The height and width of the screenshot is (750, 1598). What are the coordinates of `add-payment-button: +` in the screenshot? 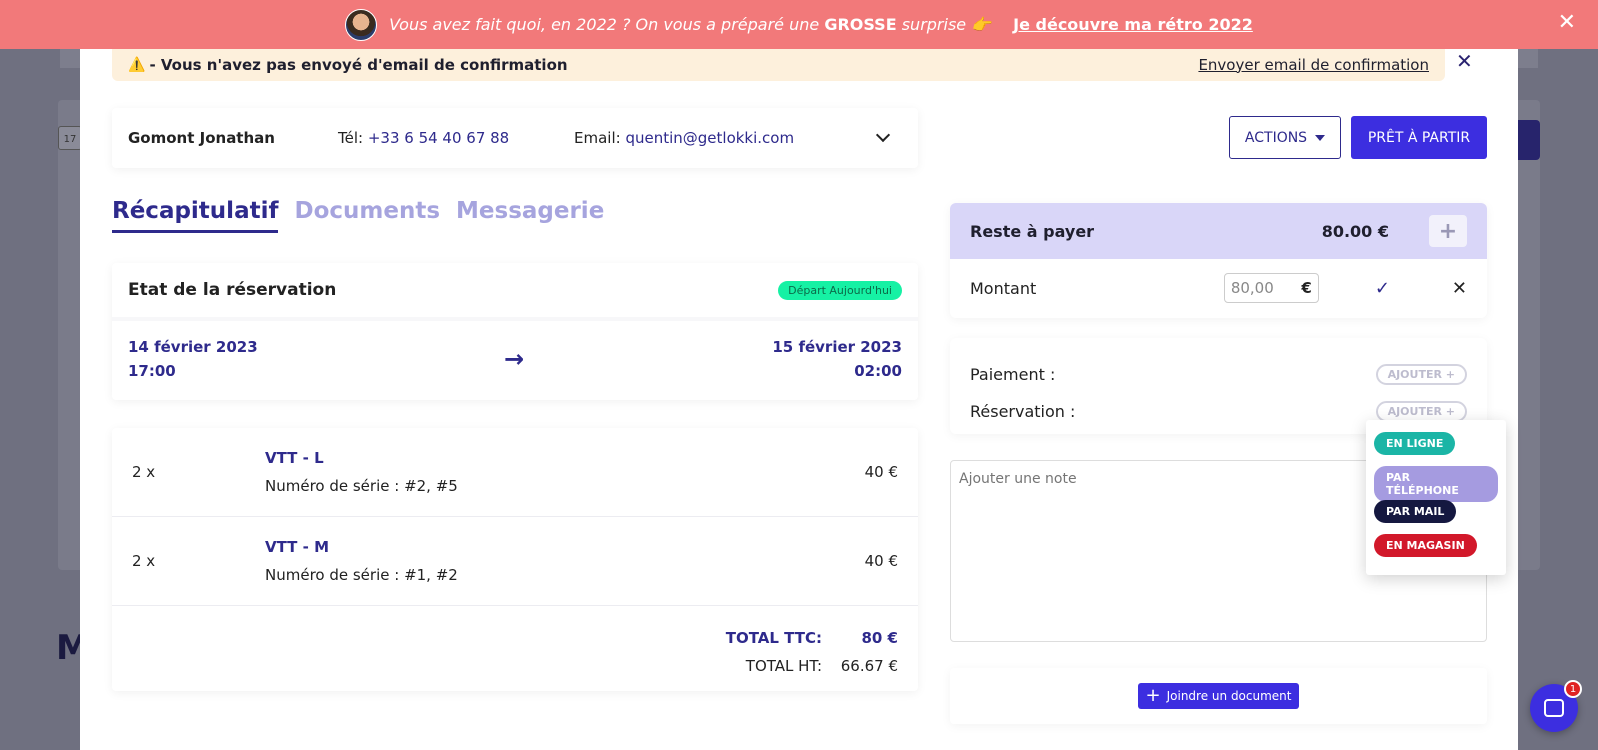 It's located at (1448, 231).